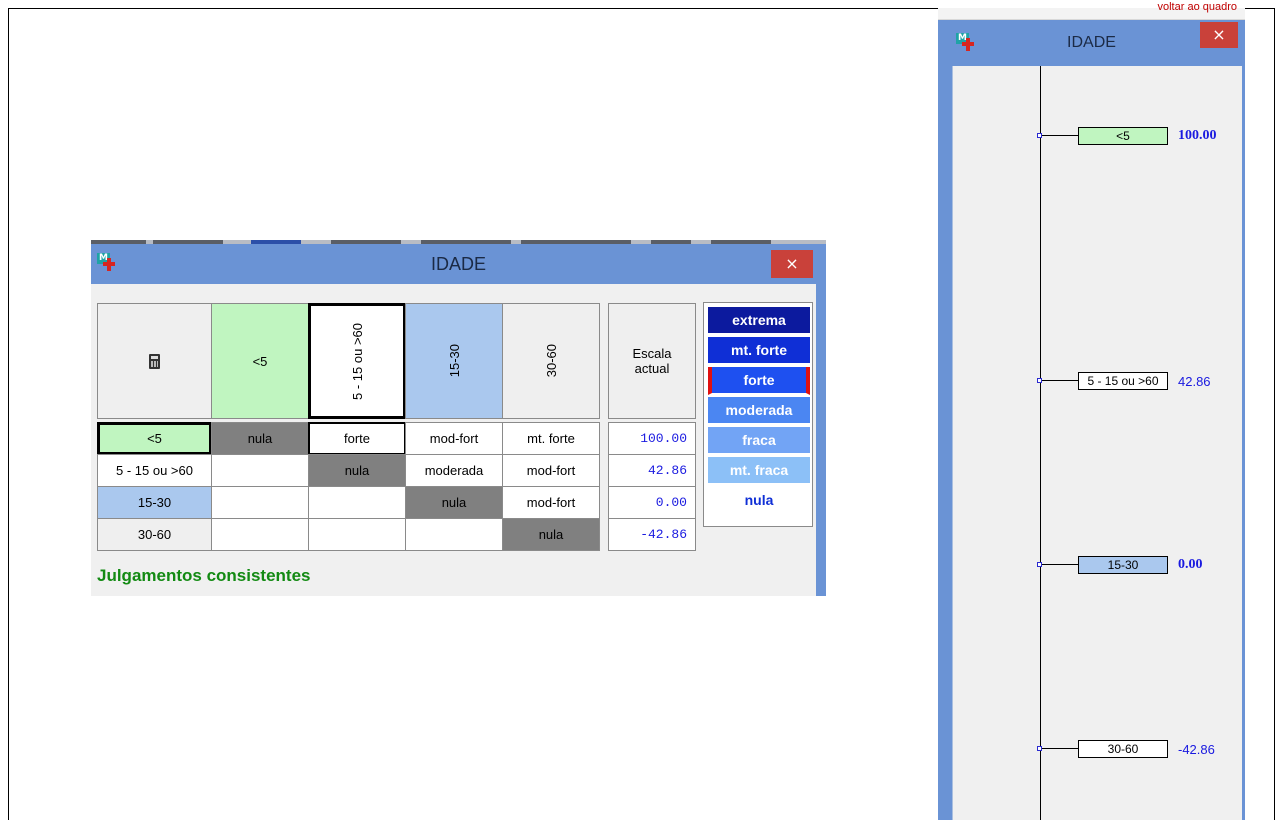 Image resolution: width=1283 pixels, height=820 pixels. Describe the element at coordinates (1190, 564) in the screenshot. I see `scale-value-15-30: 0.00` at that location.